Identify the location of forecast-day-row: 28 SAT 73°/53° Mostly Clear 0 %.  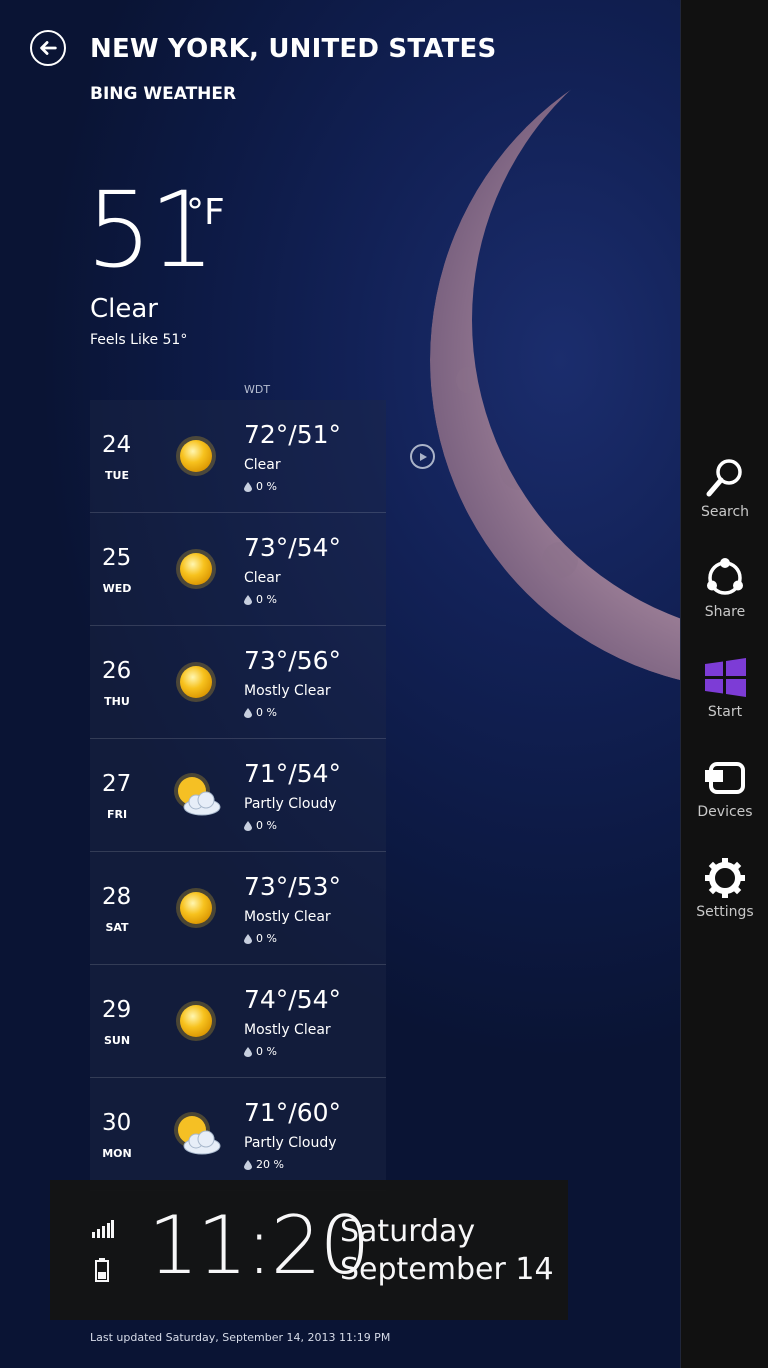
(238, 908).